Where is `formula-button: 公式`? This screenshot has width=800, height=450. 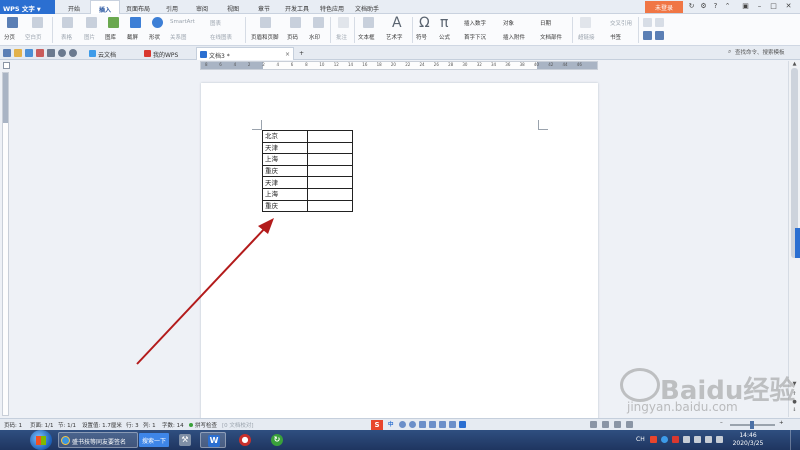 formula-button: 公式 is located at coordinates (444, 37).